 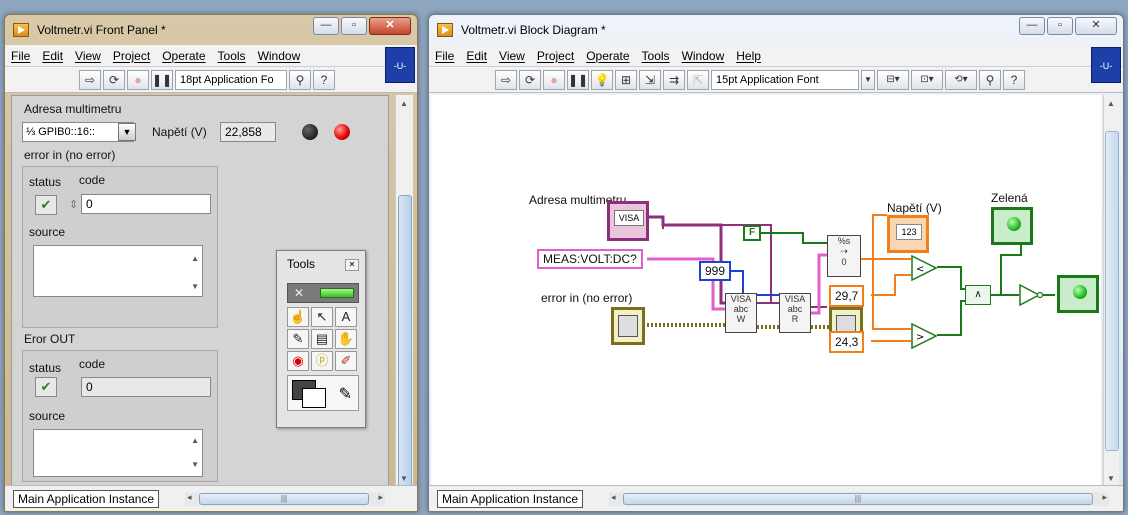 What do you see at coordinates (626, 79) in the screenshot?
I see `retain-wire-values-icon: ⊞` at bounding box center [626, 79].